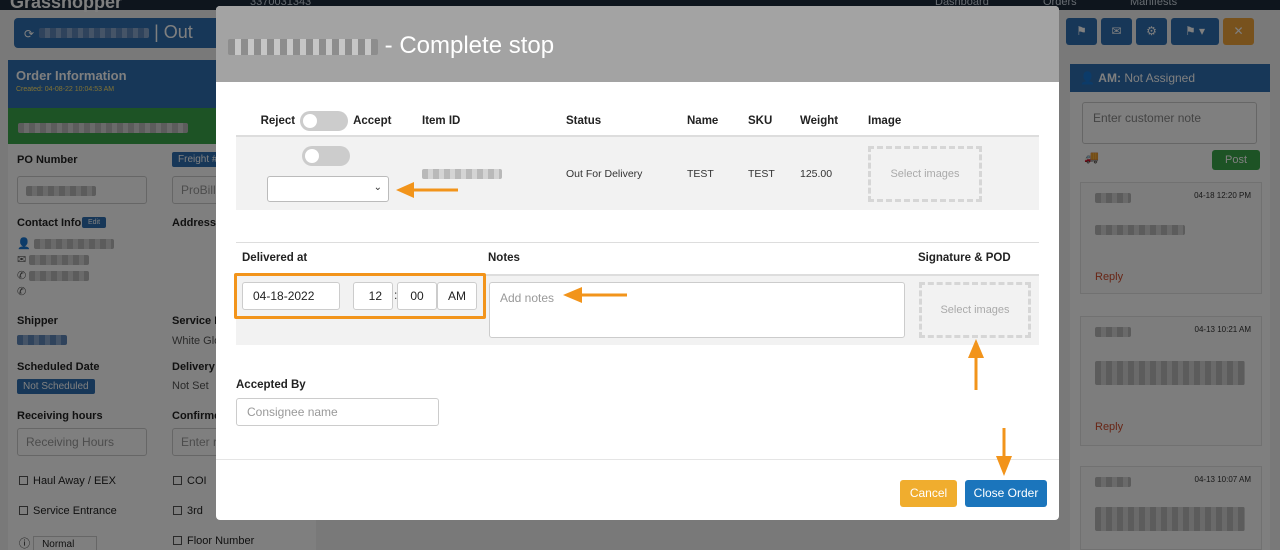  I want to click on sku-cell: TEST, so click(761, 173).